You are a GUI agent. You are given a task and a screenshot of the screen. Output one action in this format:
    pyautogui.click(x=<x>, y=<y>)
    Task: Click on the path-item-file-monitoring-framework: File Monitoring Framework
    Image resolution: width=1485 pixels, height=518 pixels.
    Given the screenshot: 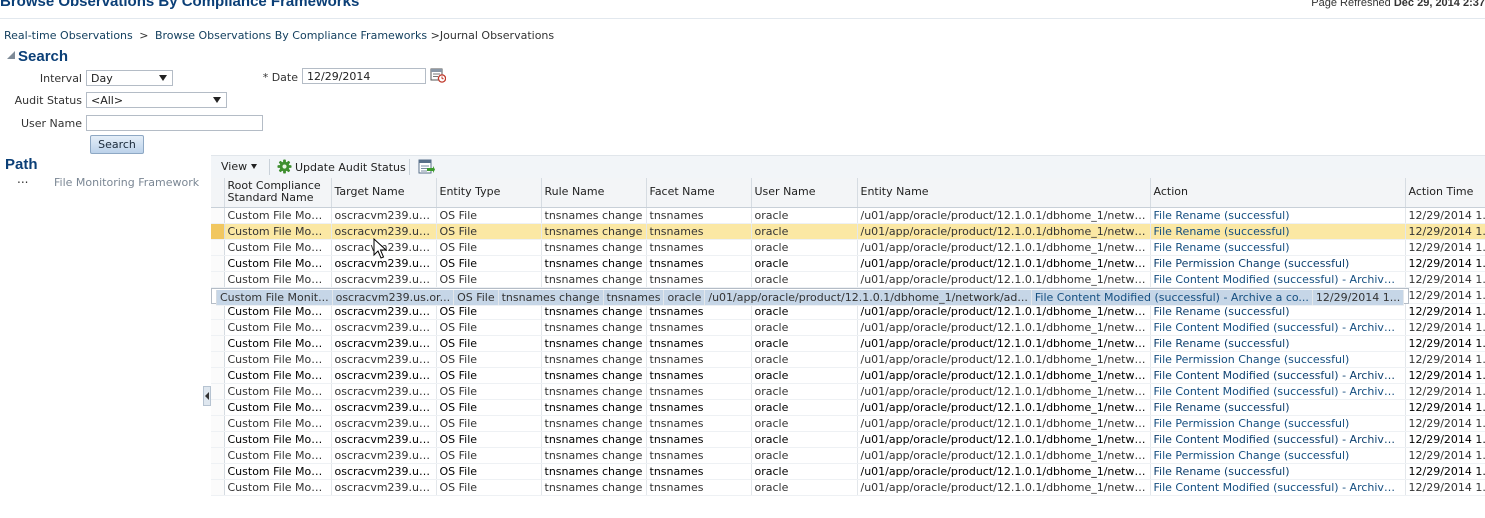 What is the action you would take?
    pyautogui.click(x=126, y=182)
    